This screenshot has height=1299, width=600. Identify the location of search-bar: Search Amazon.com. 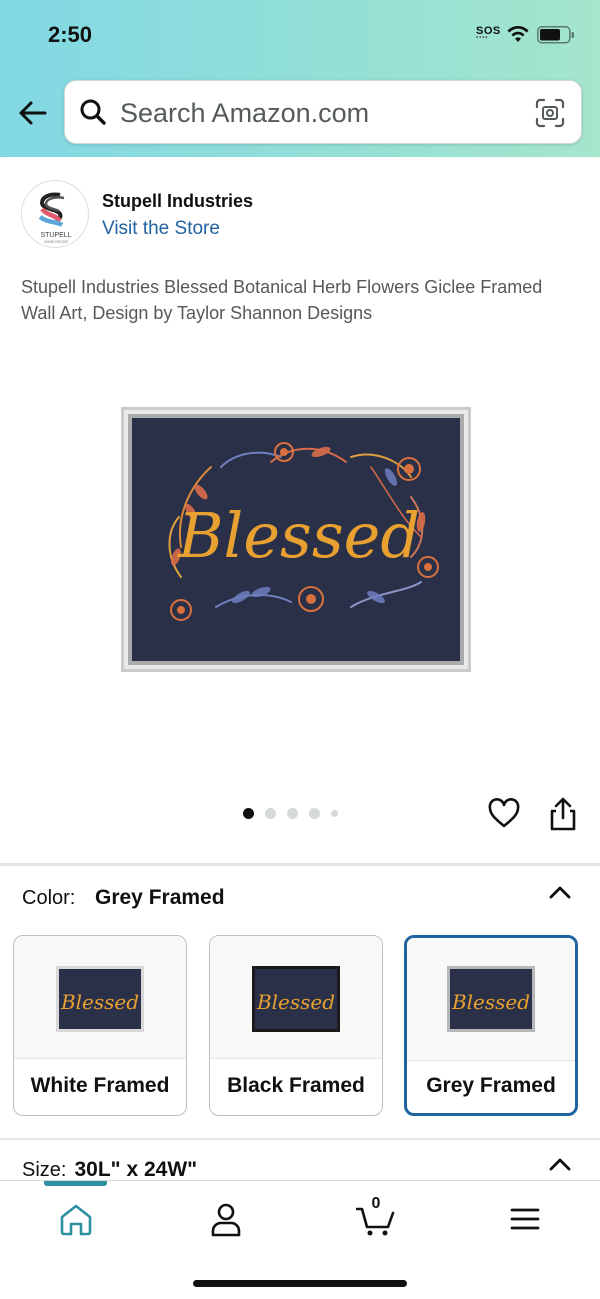
(323, 112).